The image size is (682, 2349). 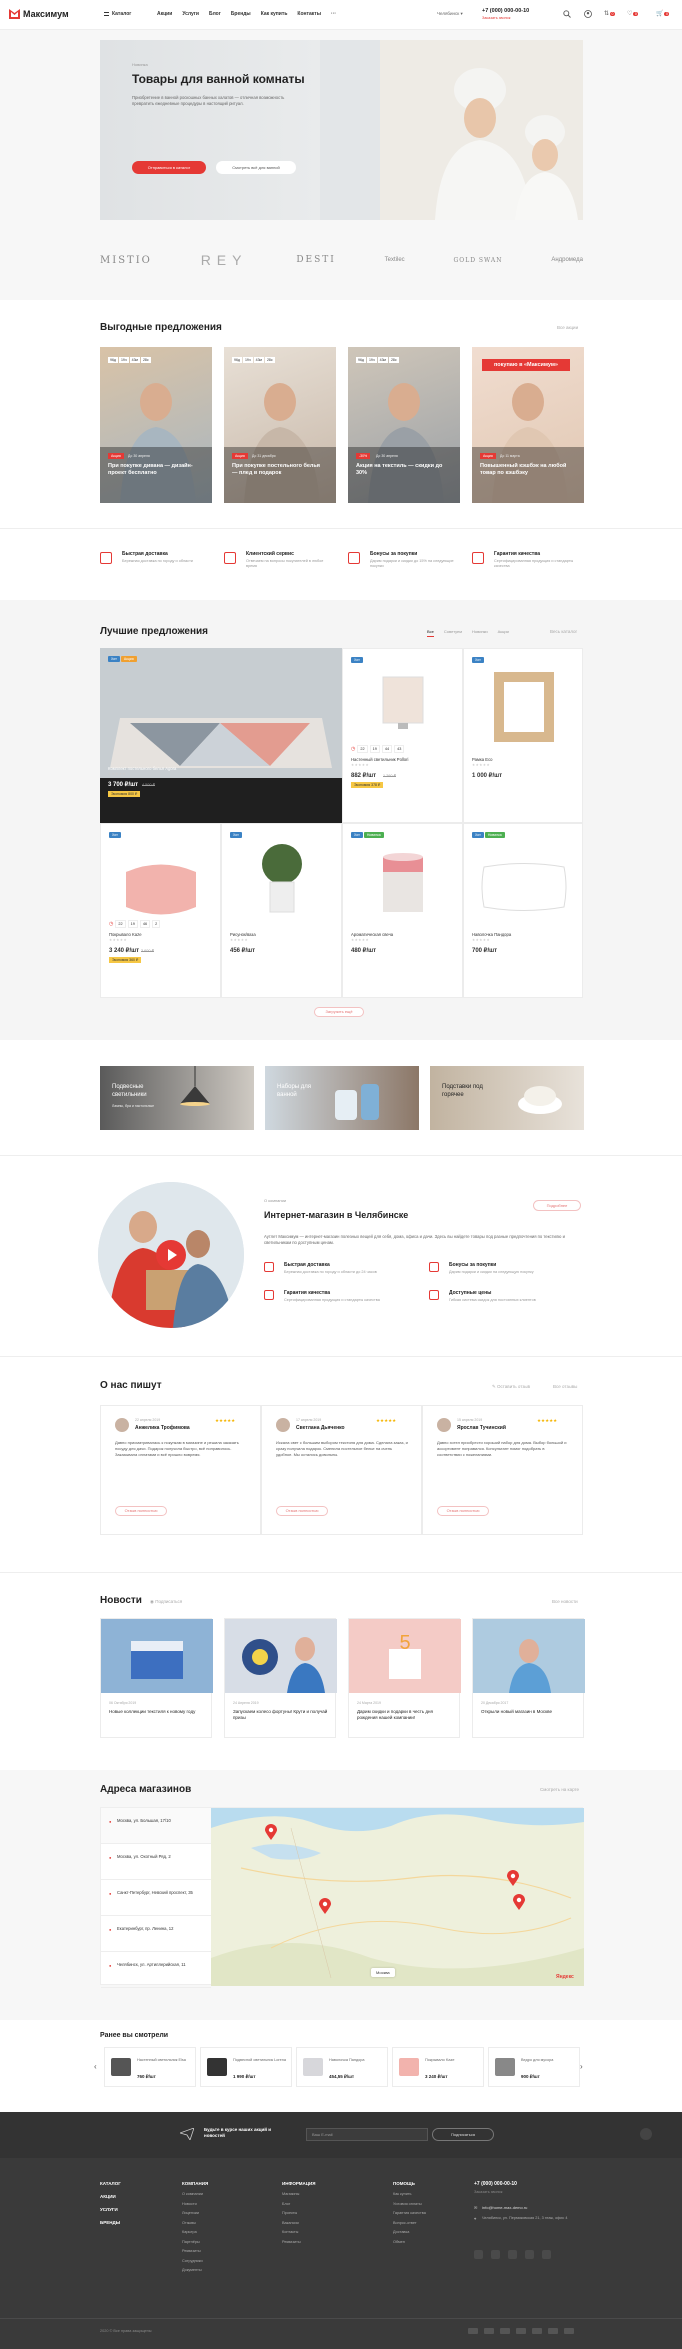 I want to click on product-name: Ароматическая свеча, so click(x=372, y=934).